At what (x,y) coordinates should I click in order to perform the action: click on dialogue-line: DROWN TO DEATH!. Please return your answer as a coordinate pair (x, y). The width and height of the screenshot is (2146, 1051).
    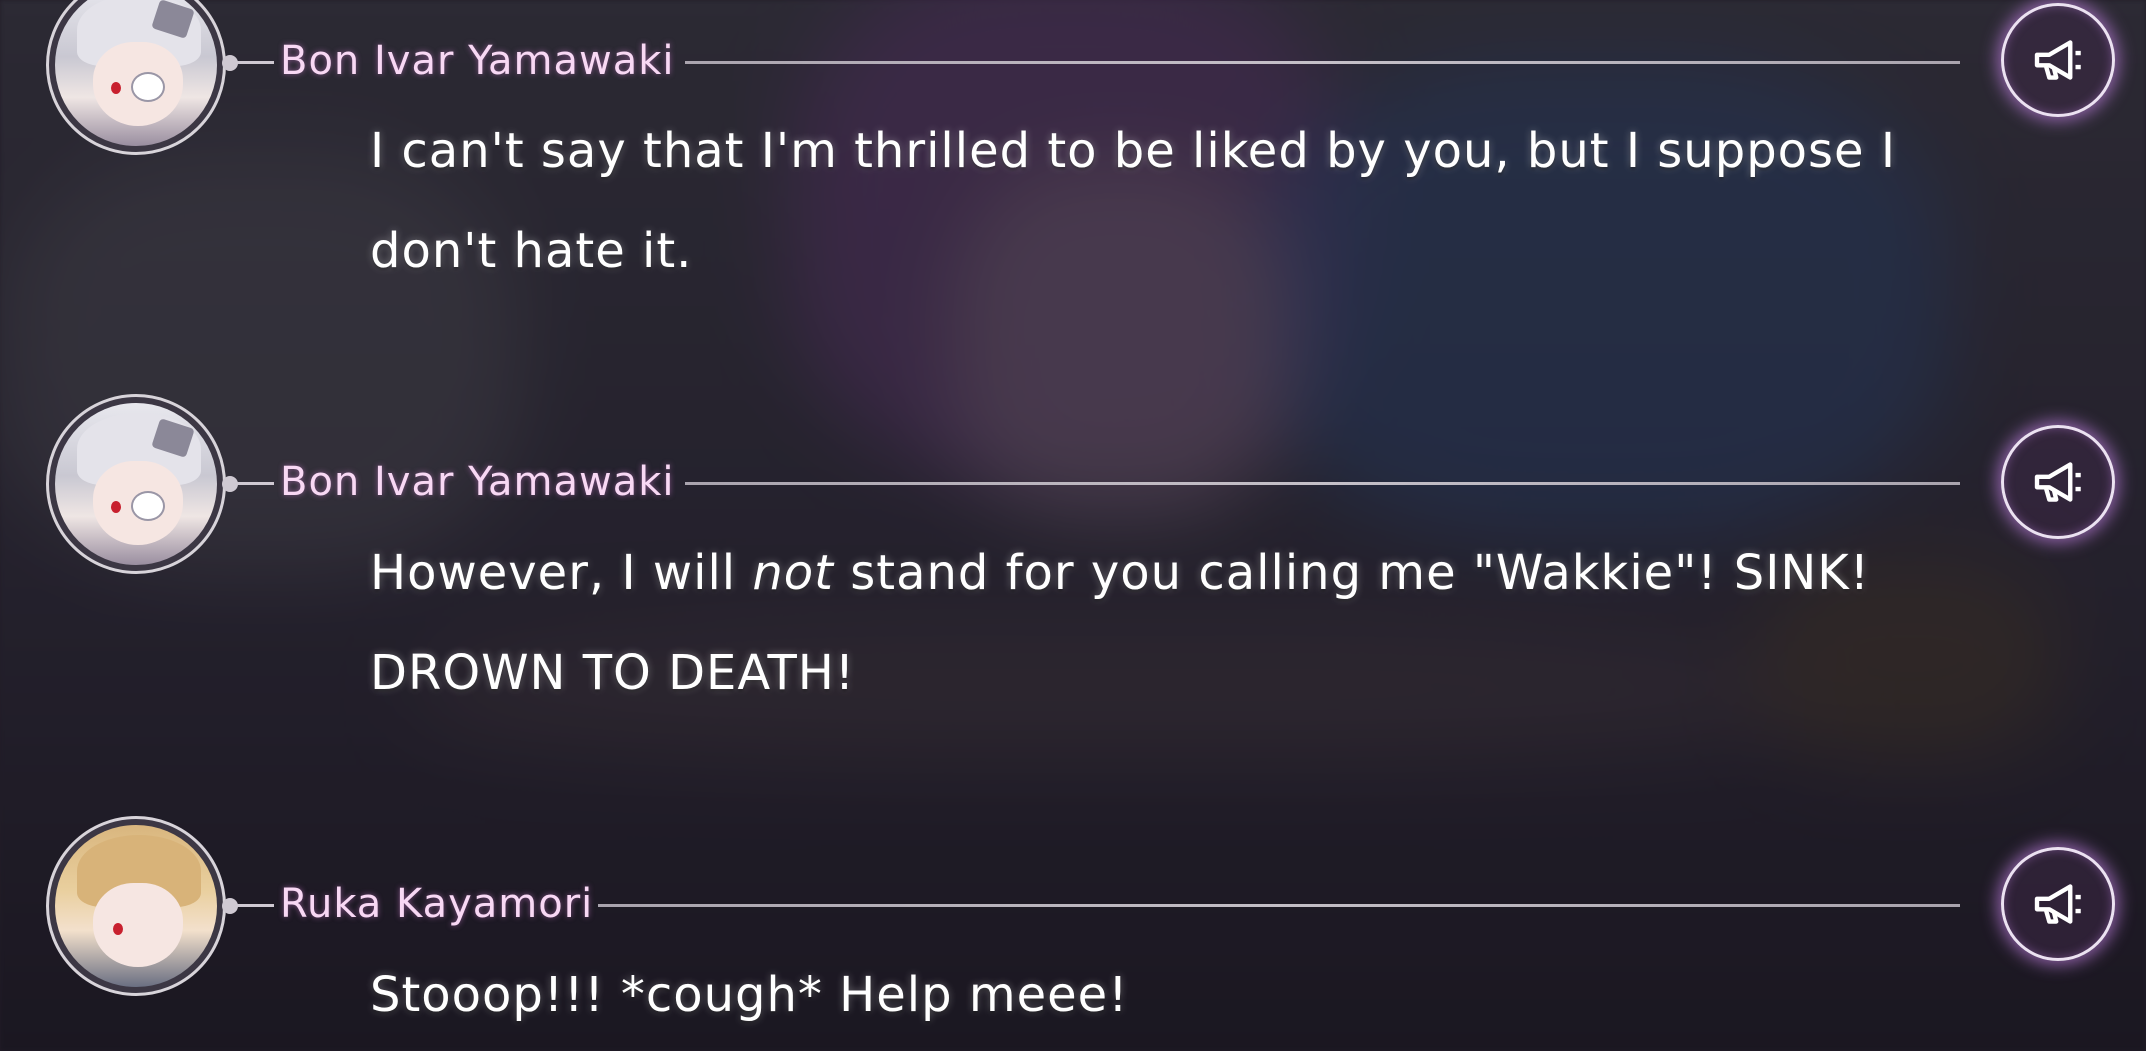
    Looking at the image, I should click on (613, 673).